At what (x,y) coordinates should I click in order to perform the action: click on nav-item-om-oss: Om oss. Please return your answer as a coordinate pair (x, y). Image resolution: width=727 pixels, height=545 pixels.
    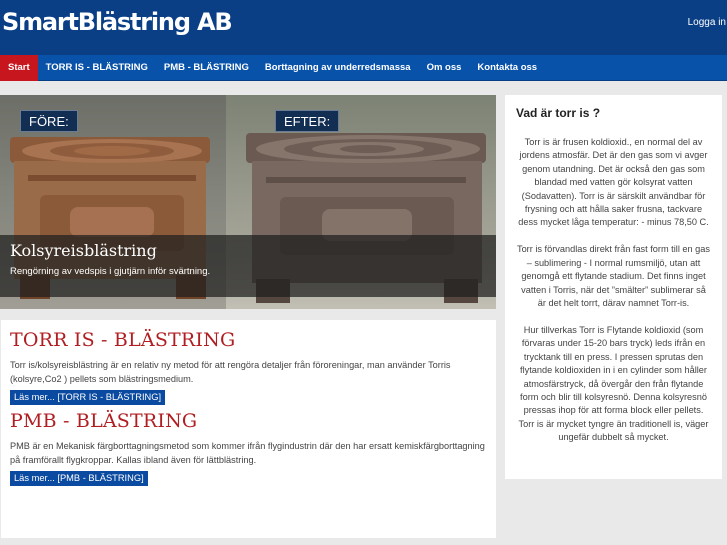
    Looking at the image, I should click on (444, 68).